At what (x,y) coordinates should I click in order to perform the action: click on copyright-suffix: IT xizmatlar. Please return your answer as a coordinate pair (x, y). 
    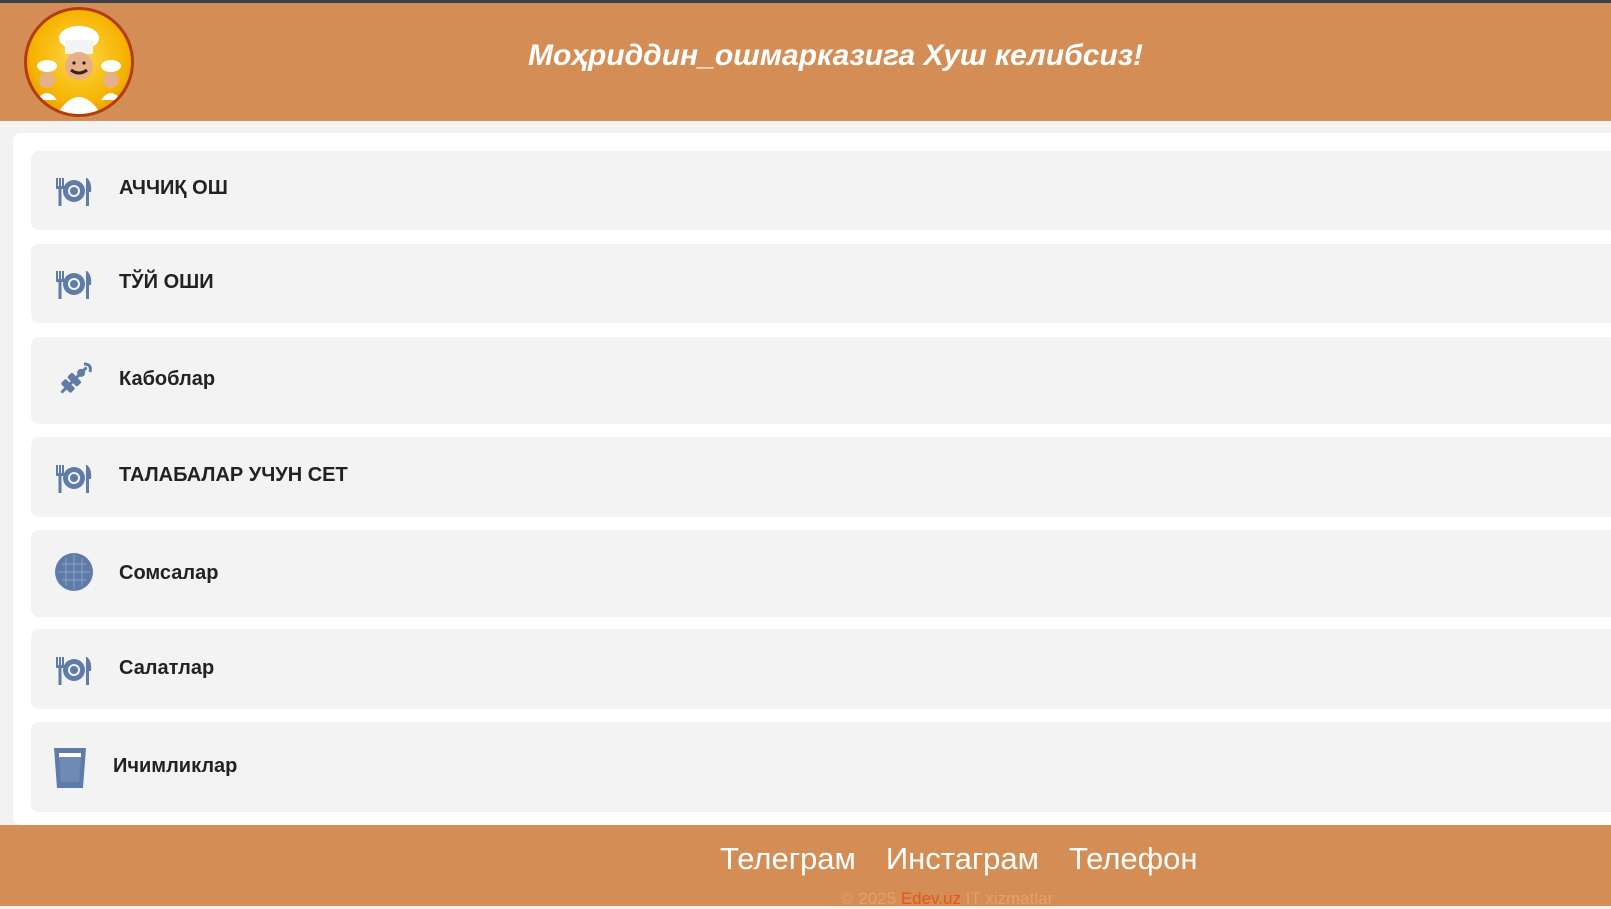
    Looking at the image, I should click on (1009, 898).